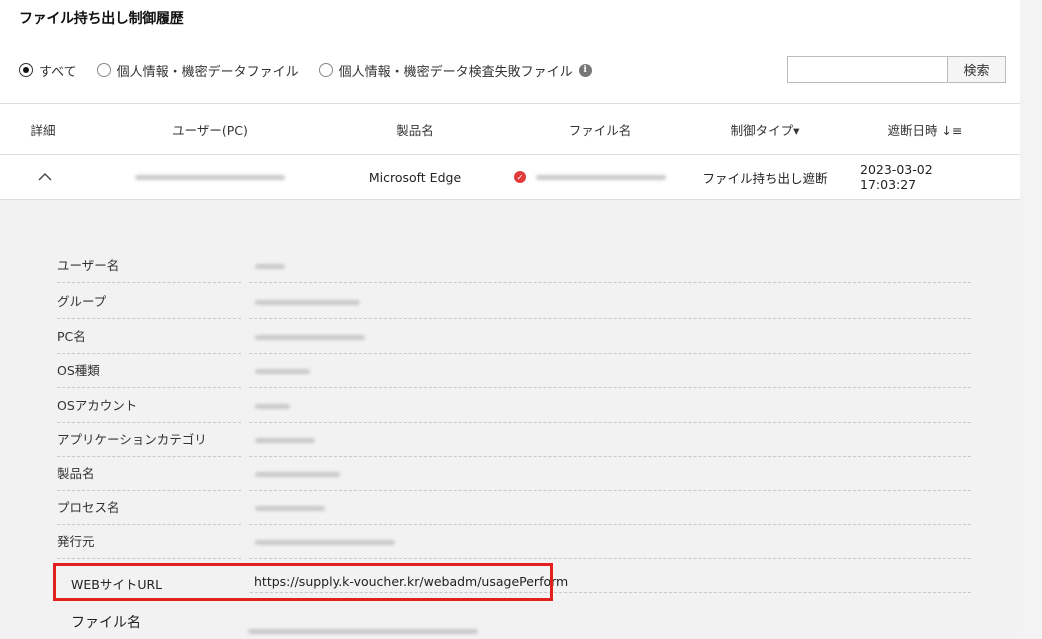 The height and width of the screenshot is (639, 1042). What do you see at coordinates (977, 69) in the screenshot?
I see `search-button: 検索` at bounding box center [977, 69].